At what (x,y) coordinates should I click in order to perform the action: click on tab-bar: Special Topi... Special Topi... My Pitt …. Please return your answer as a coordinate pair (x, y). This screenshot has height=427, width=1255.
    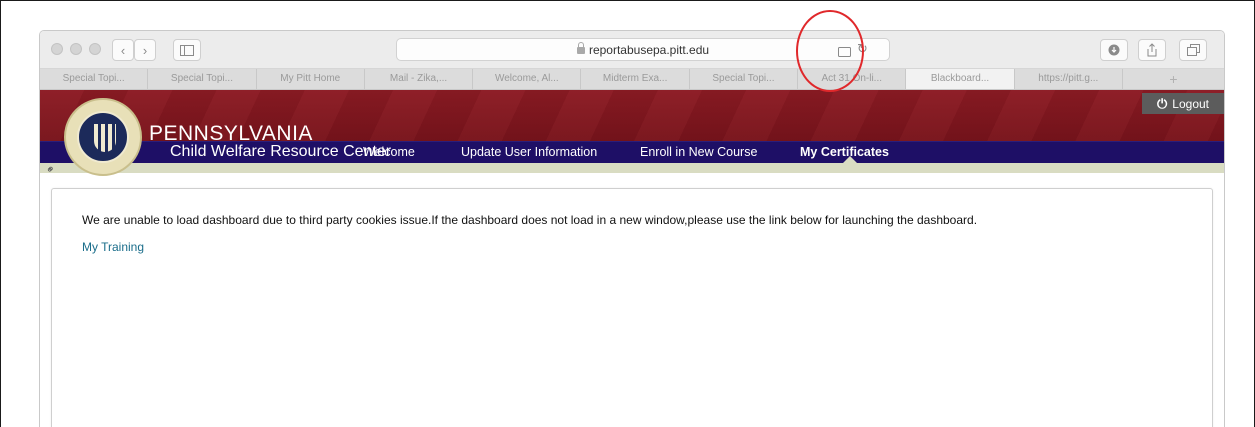
    Looking at the image, I should click on (632, 79).